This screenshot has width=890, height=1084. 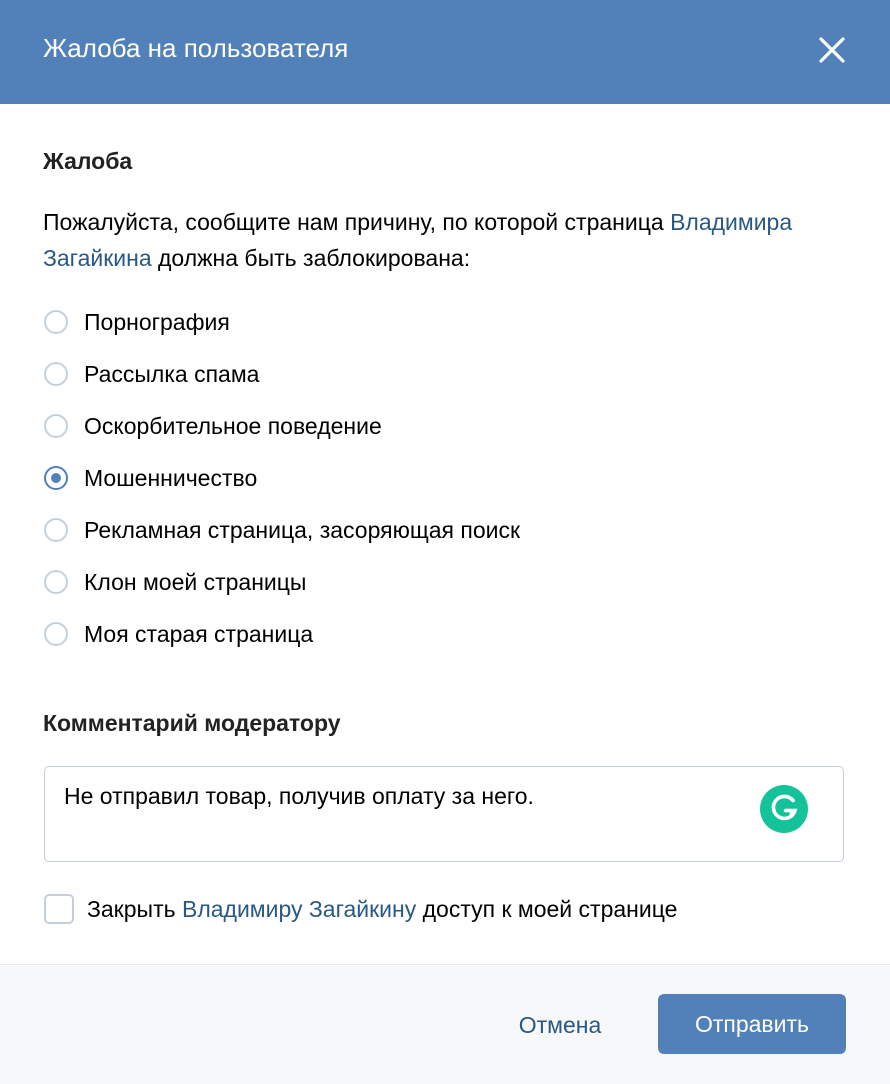 What do you see at coordinates (560, 1025) in the screenshot?
I see `cancel-button: Отмена` at bounding box center [560, 1025].